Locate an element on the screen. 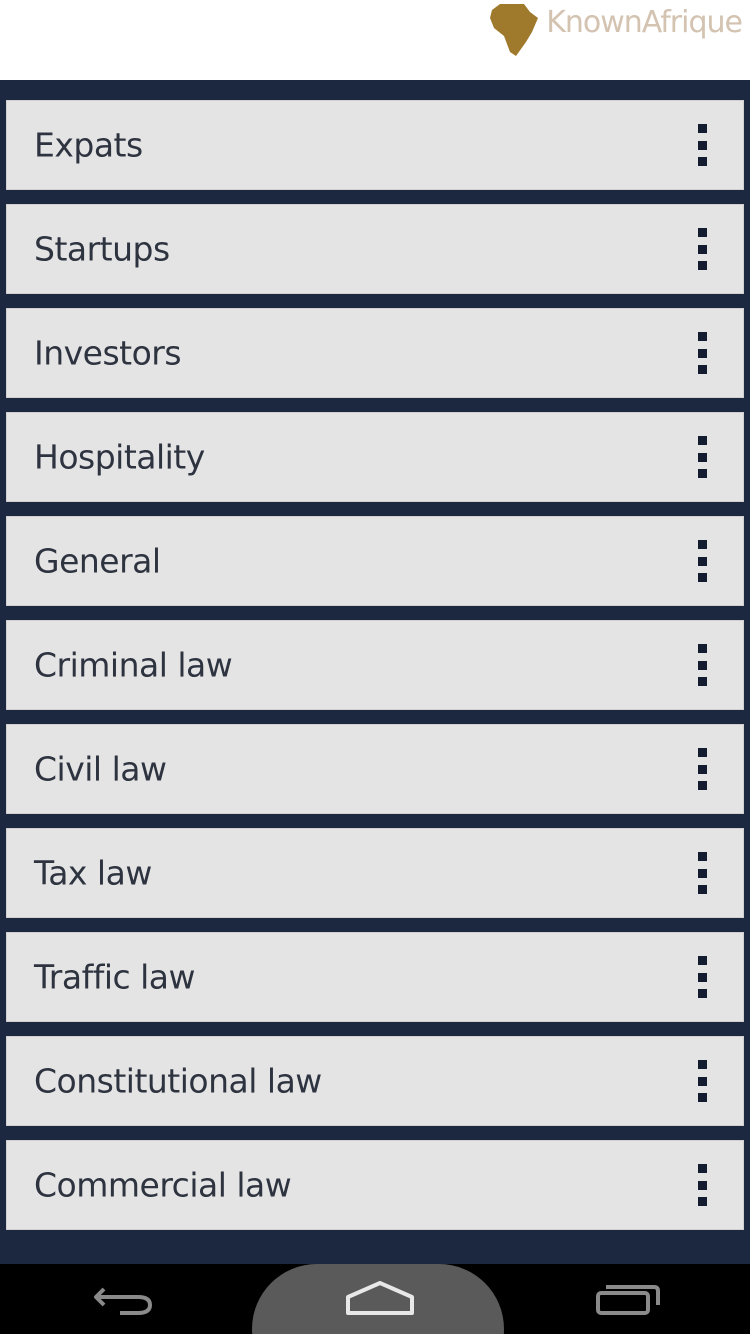  list-item-label: Startups is located at coordinates (102, 249).